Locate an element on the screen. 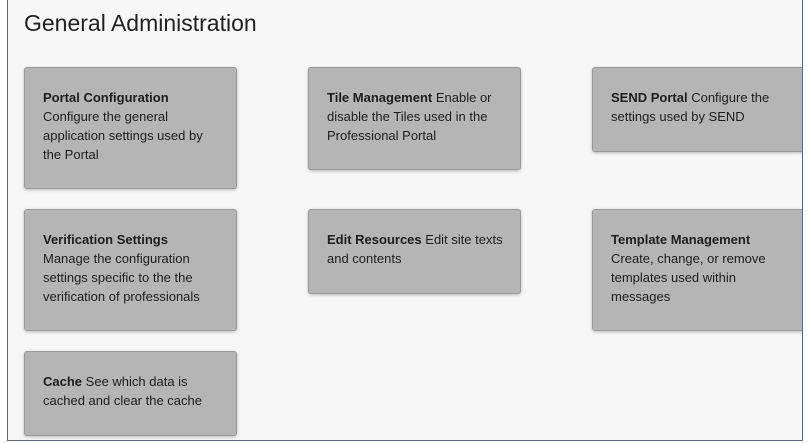  tile-title: Verification Settings is located at coordinates (105, 239).